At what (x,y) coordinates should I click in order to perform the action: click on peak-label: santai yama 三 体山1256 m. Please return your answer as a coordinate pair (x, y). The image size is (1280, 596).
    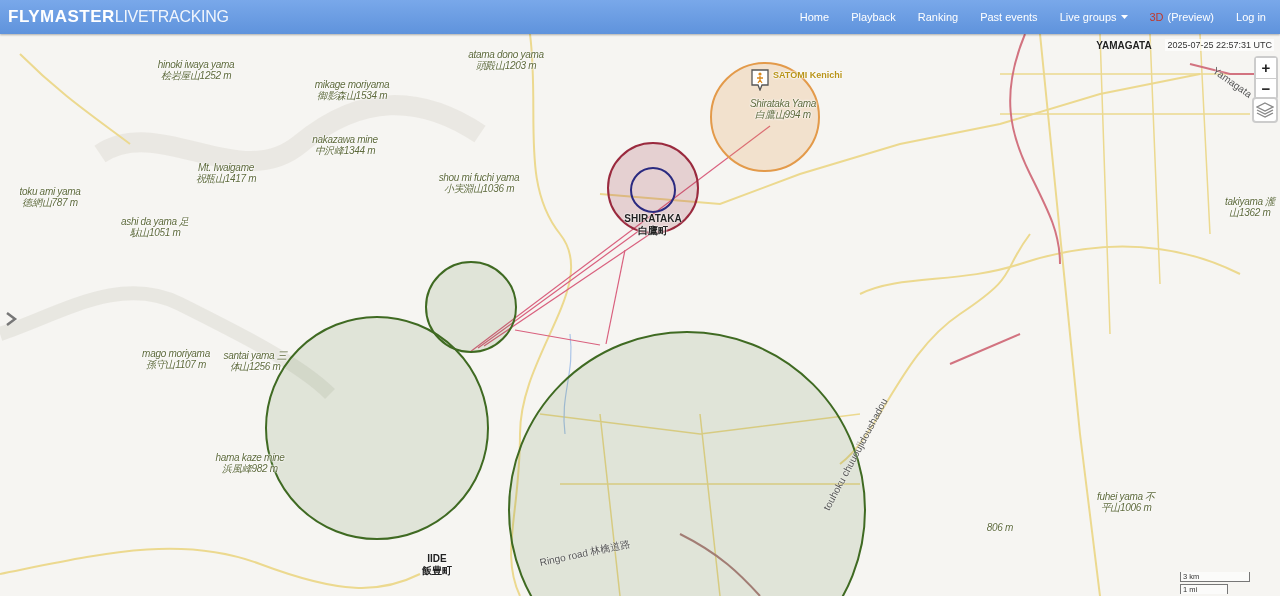
    Looking at the image, I should click on (255, 361).